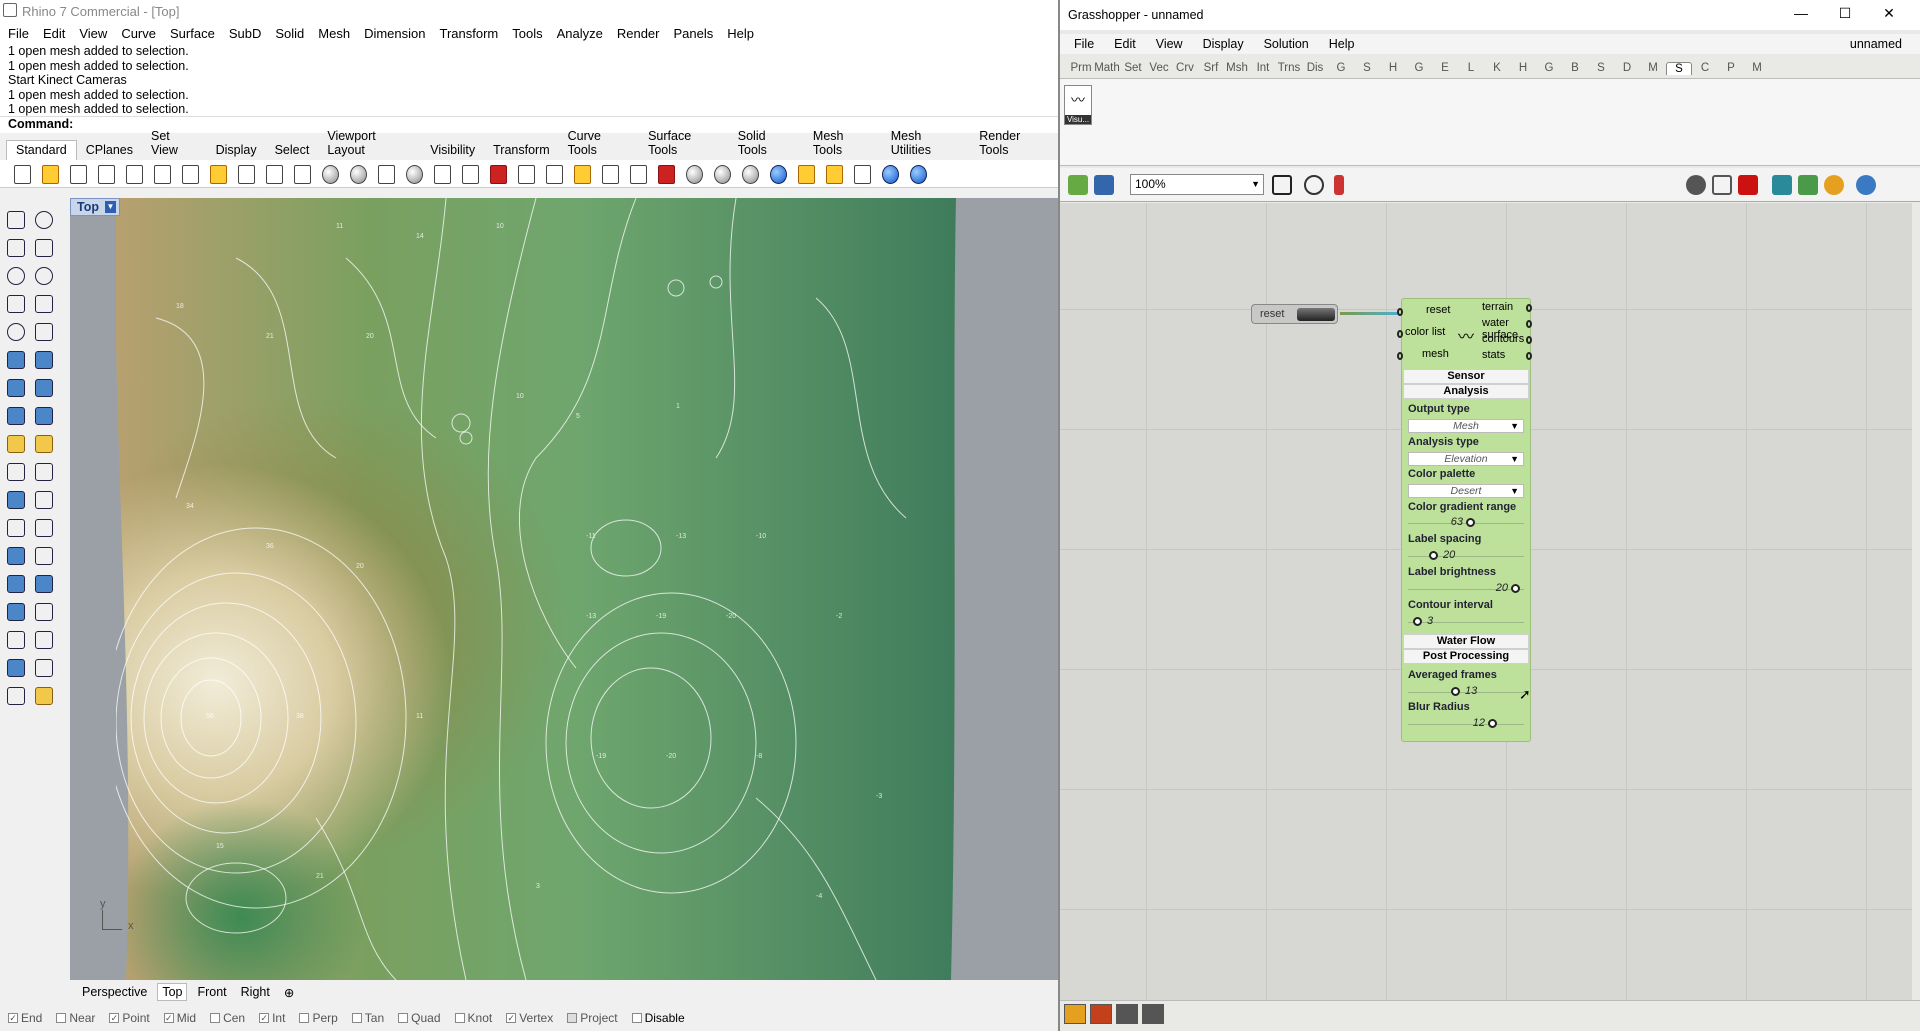 Image resolution: width=1920 pixels, height=1031 pixels. Describe the element at coordinates (722, 174) in the screenshot. I see `shaded-icon` at that location.